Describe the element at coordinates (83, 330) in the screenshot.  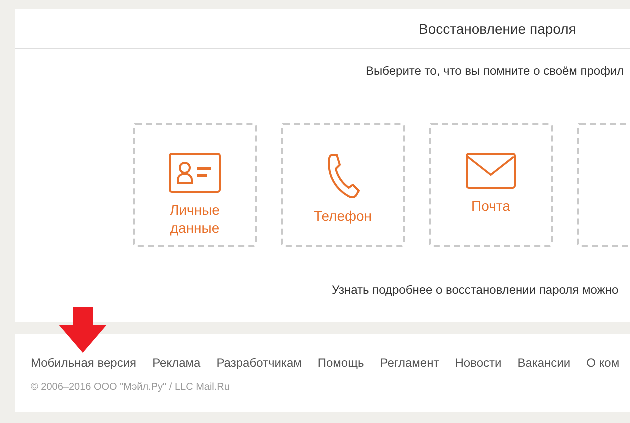
I see `down-arrow-icon` at that location.